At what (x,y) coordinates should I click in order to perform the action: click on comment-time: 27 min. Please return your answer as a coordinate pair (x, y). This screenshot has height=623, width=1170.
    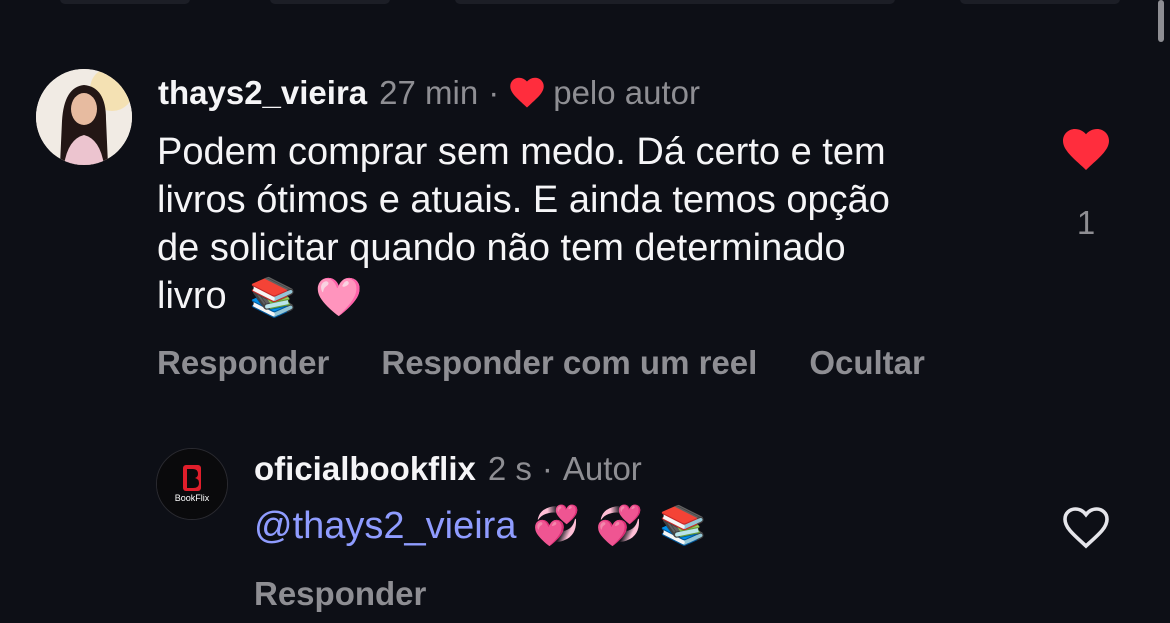
    Looking at the image, I should click on (429, 92).